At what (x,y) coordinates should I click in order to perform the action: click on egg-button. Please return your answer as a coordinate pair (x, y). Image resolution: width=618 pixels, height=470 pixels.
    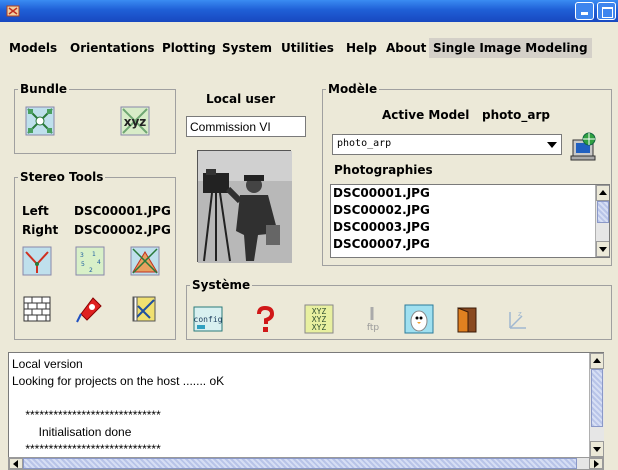
    Looking at the image, I should click on (419, 319).